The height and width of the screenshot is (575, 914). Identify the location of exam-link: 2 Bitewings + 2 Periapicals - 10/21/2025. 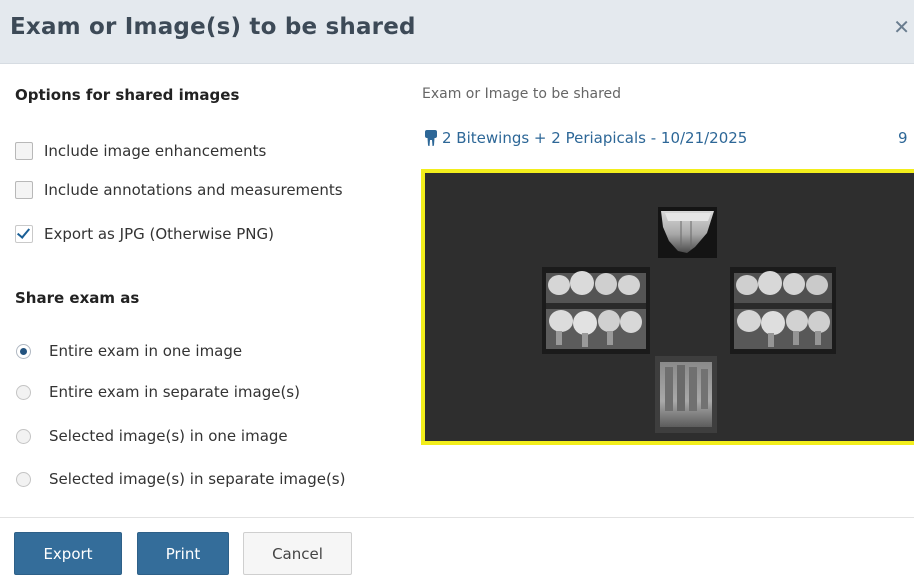
(585, 138).